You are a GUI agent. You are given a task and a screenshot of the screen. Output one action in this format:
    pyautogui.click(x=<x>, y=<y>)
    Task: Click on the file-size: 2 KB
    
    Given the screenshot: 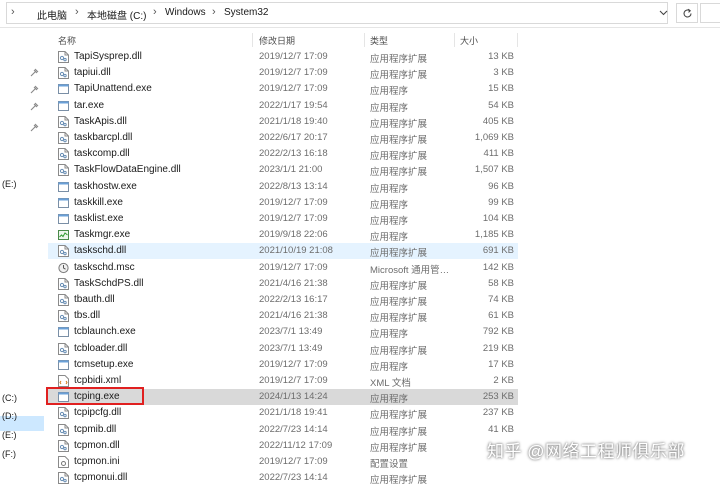 What is the action you would take?
    pyautogui.click(x=503, y=380)
    